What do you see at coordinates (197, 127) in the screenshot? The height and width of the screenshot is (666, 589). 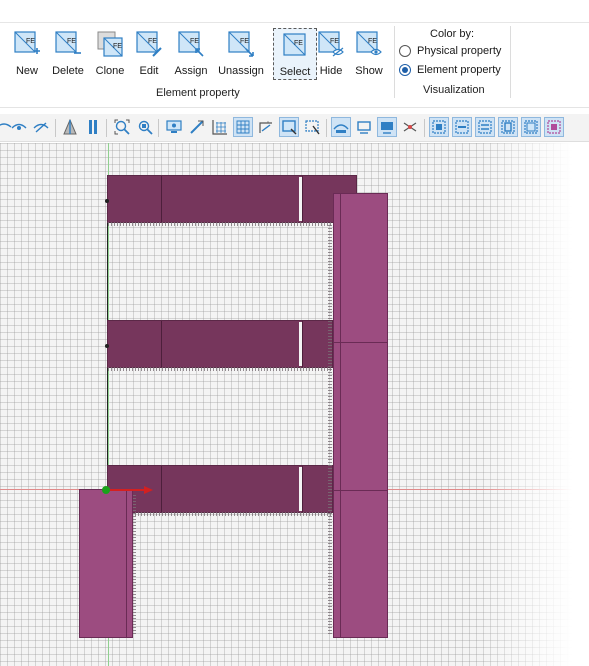 I see `measure-ruler-icon` at bounding box center [197, 127].